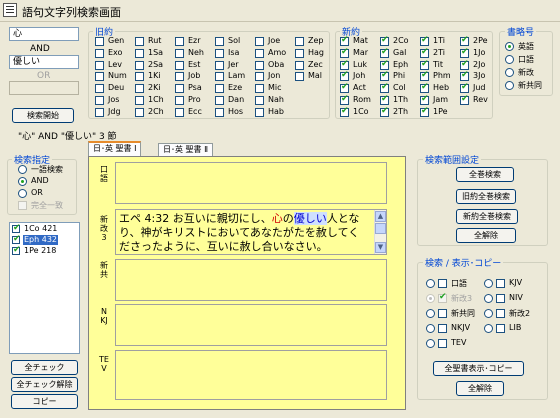 The height and width of the screenshot is (418, 560). What do you see at coordinates (44, 401) in the screenshot?
I see `copy-button: コピー` at bounding box center [44, 401].